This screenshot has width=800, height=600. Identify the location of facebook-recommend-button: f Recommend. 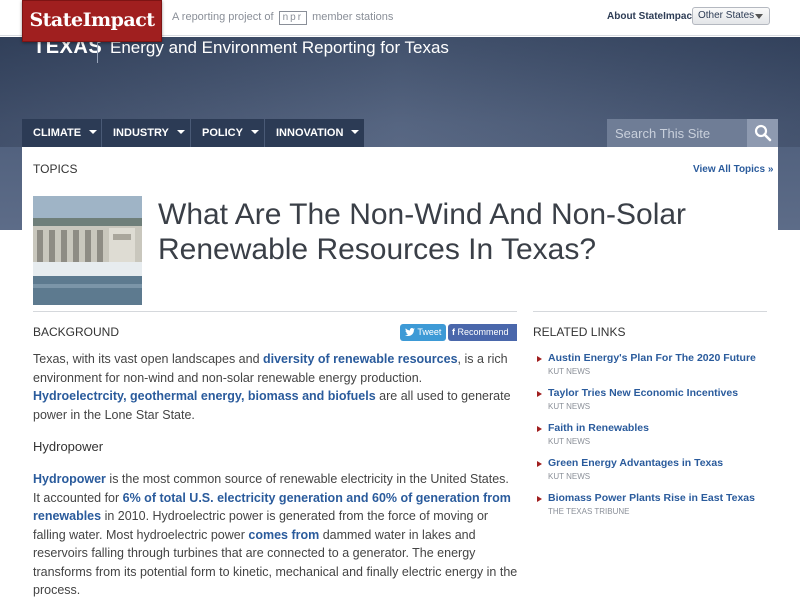
(482, 332).